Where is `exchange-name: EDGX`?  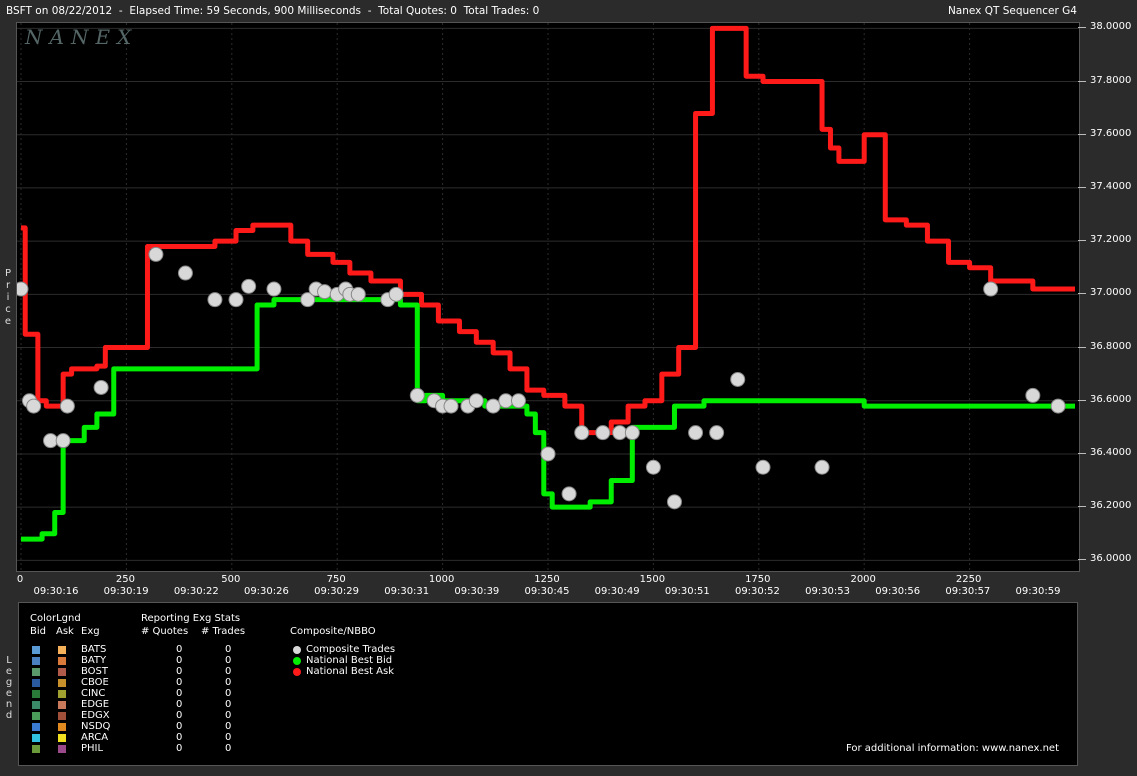
exchange-name: EDGX is located at coordinates (95, 715).